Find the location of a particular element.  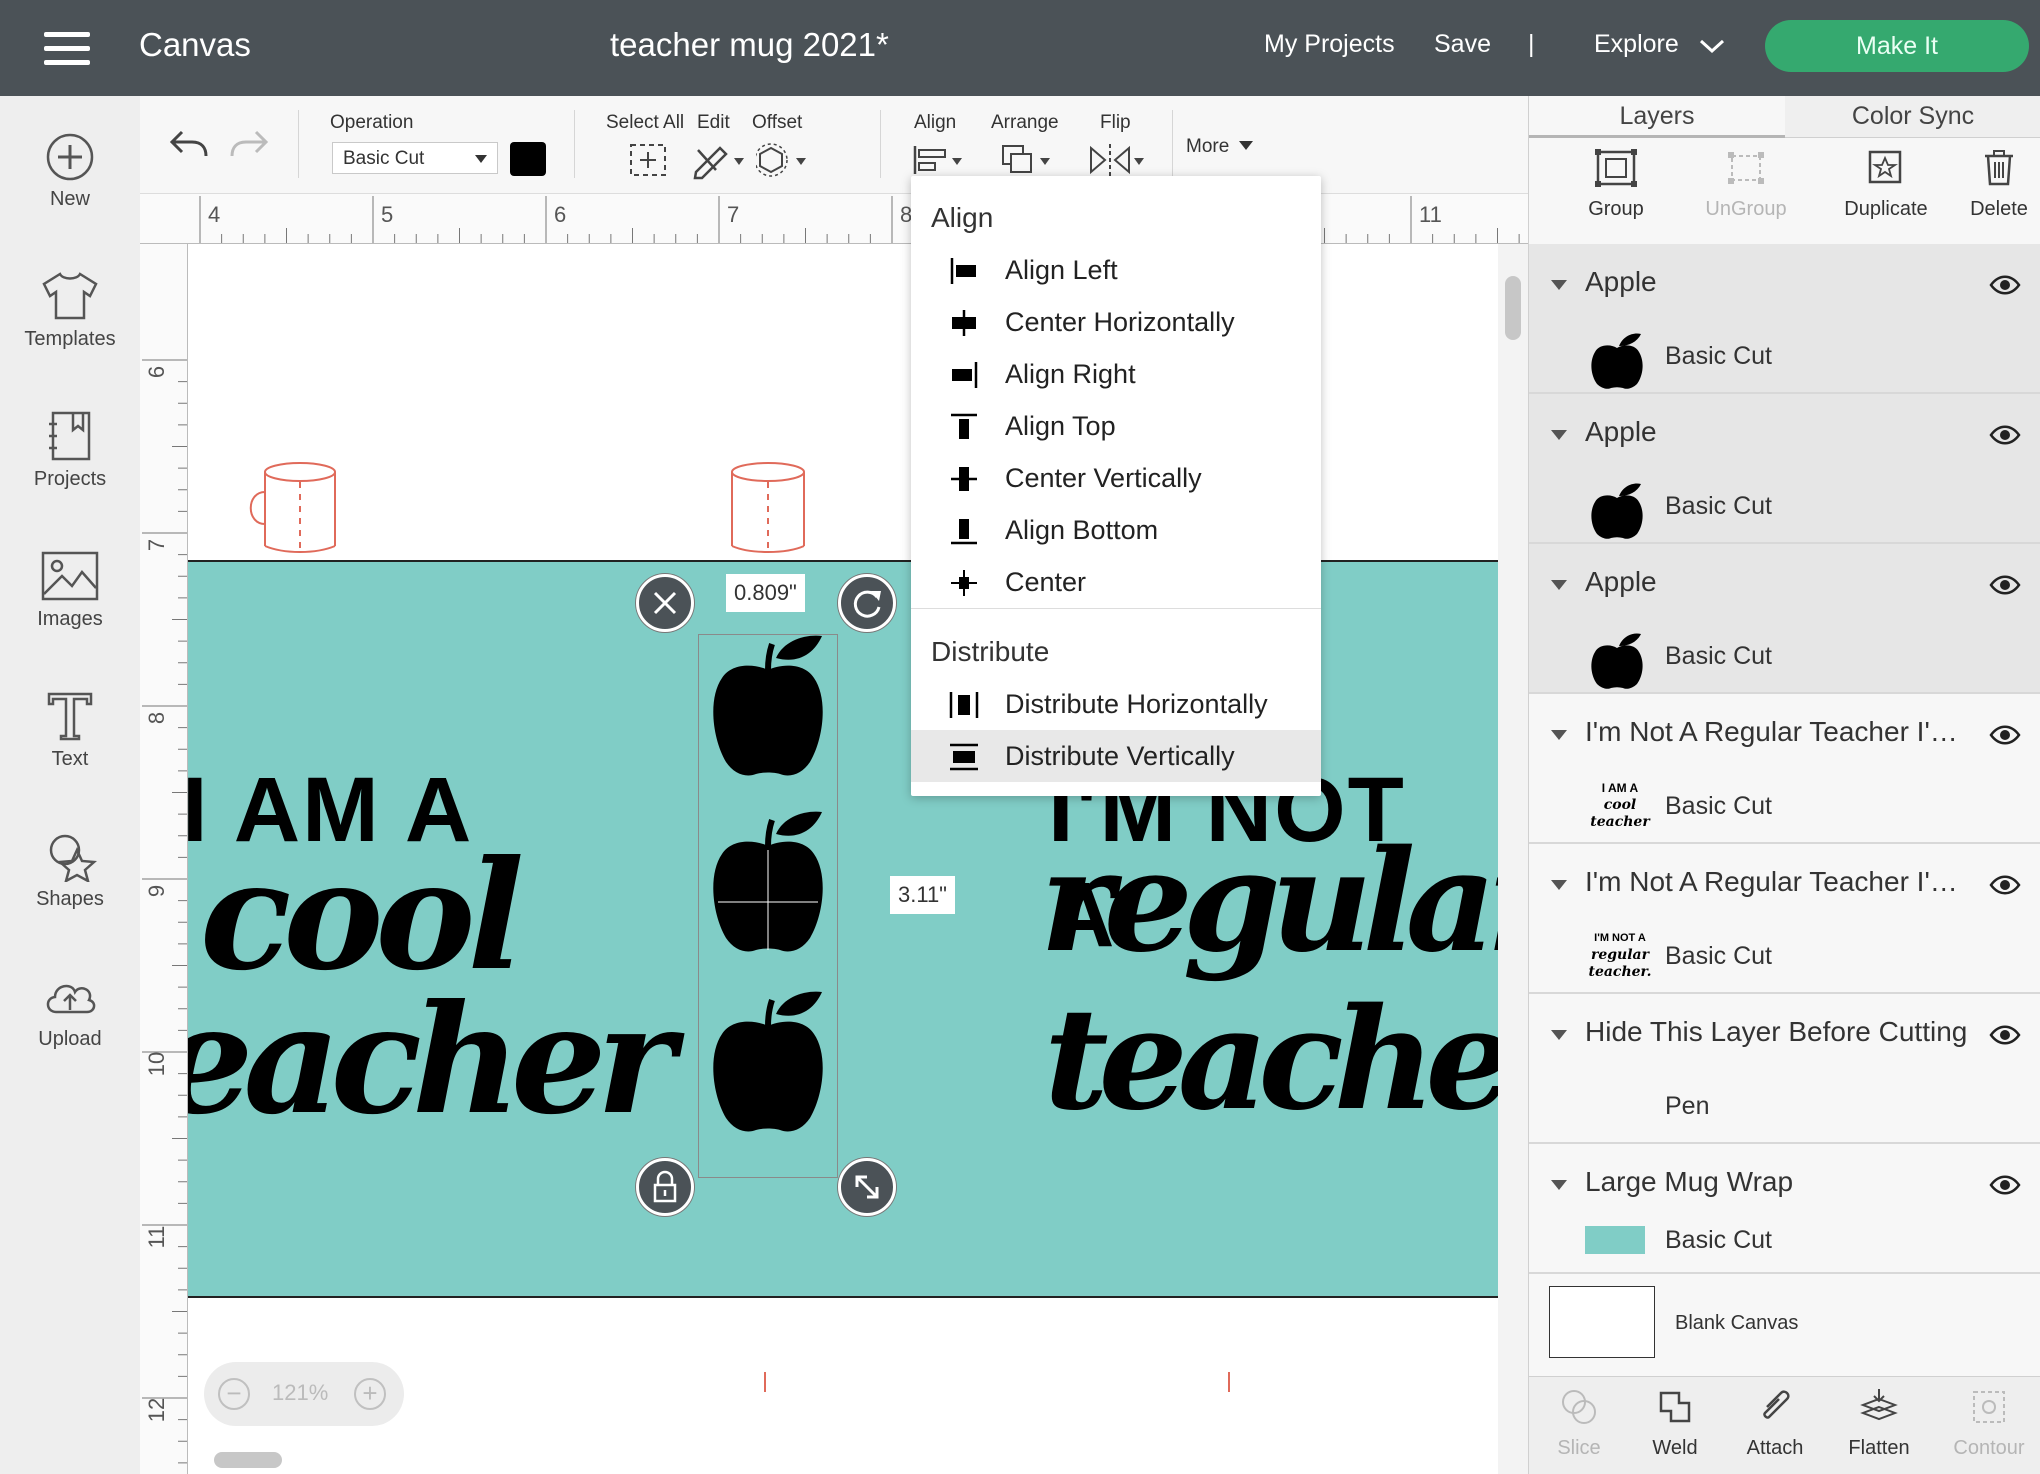

menu-item-label: Center is located at coordinates (1046, 582).